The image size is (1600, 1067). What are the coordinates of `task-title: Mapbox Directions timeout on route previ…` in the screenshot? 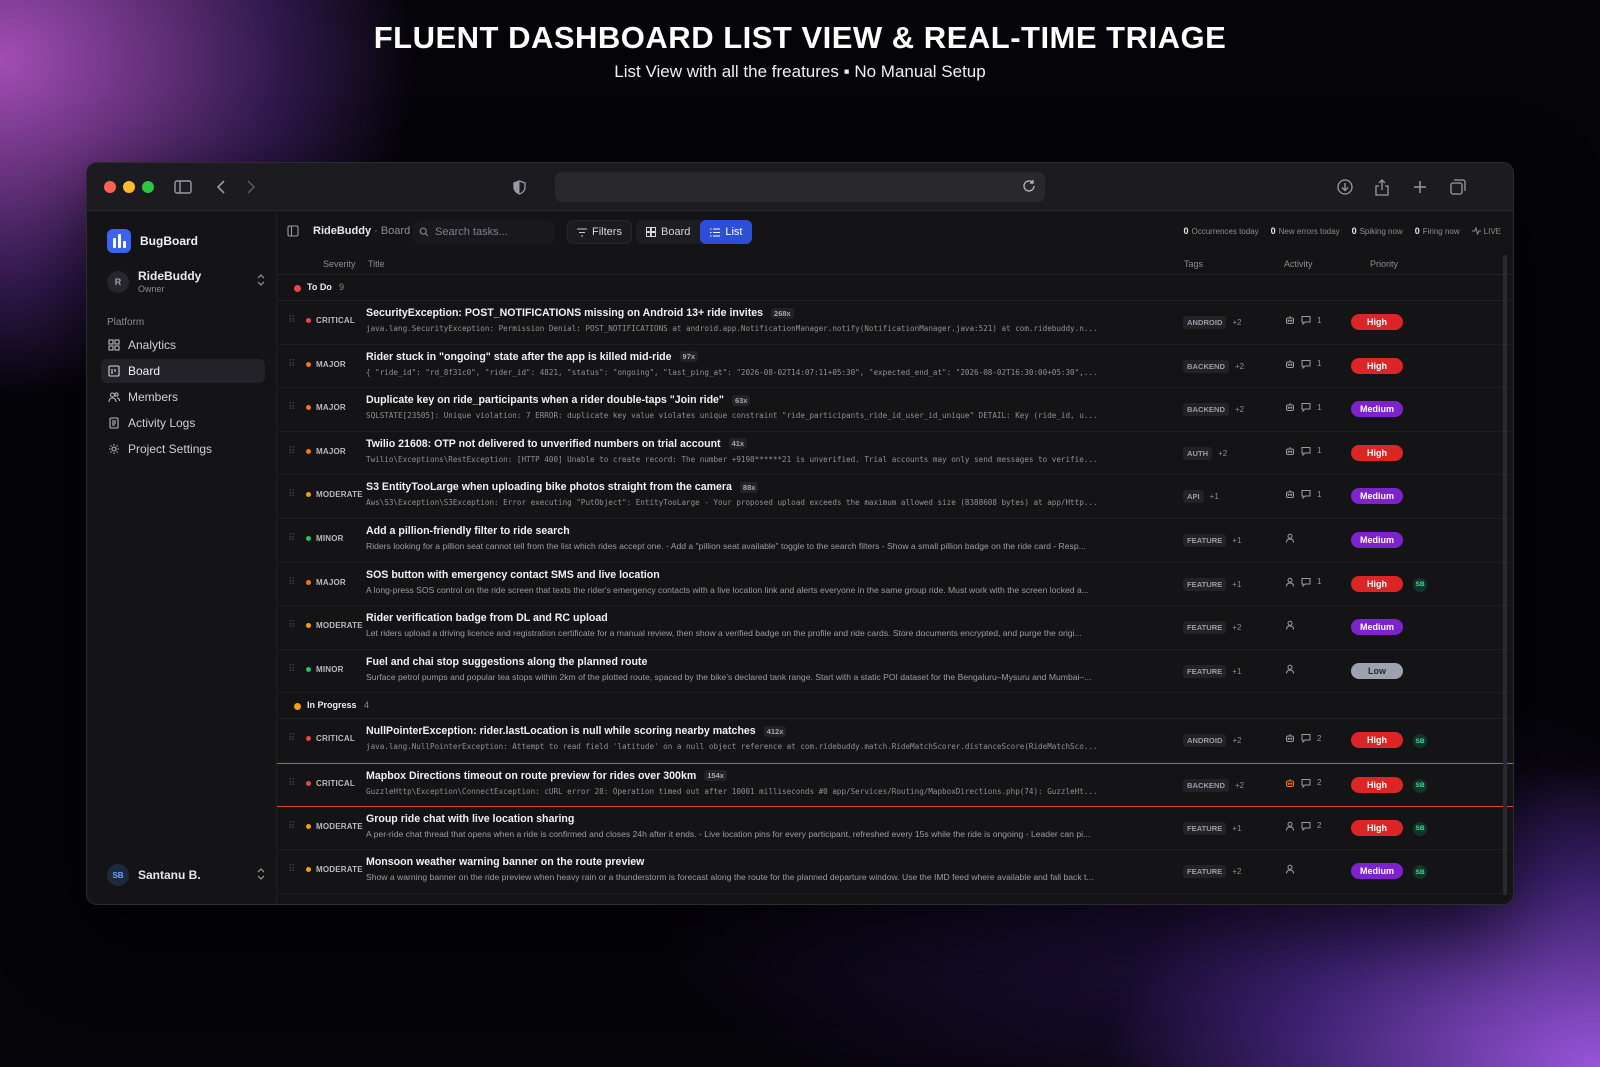 It's located at (772, 776).